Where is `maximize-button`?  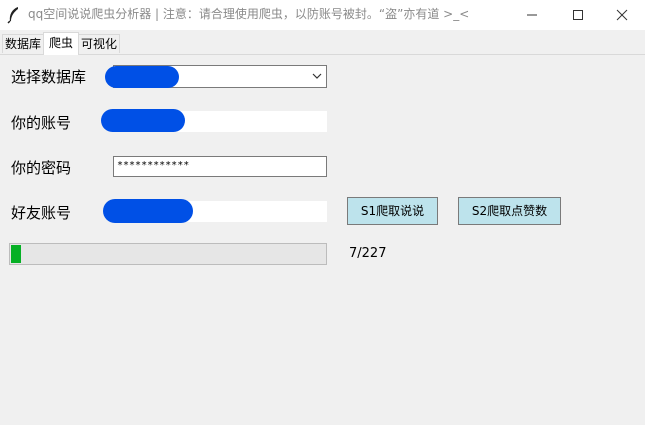 maximize-button is located at coordinates (578, 15).